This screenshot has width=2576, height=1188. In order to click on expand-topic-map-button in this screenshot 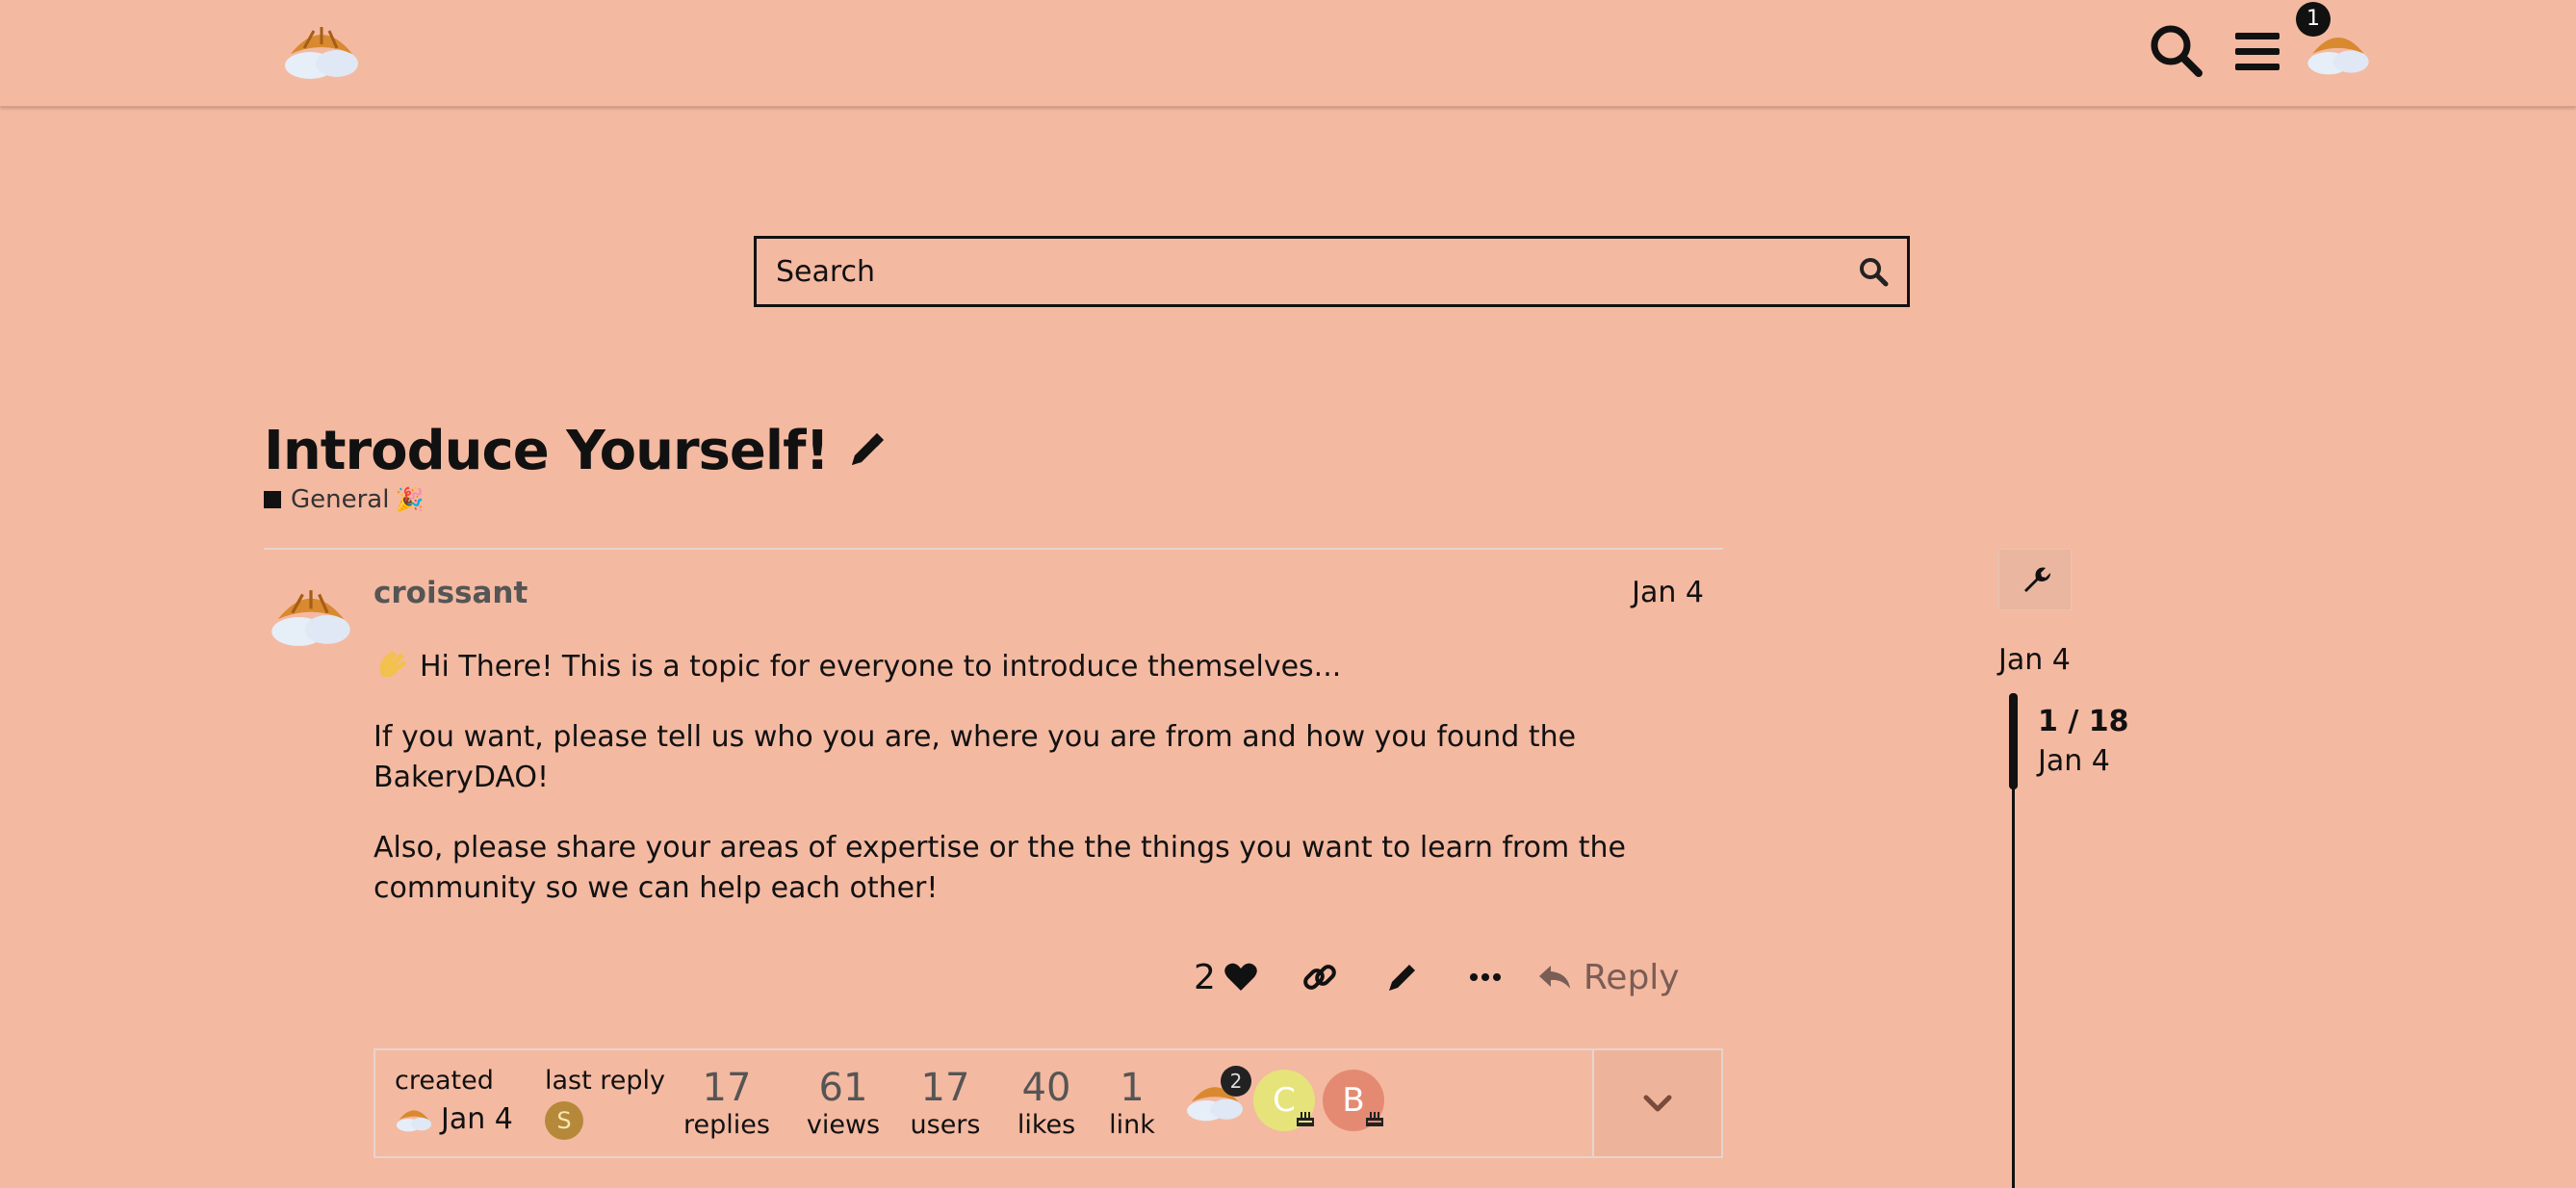, I will do `click(1657, 1103)`.